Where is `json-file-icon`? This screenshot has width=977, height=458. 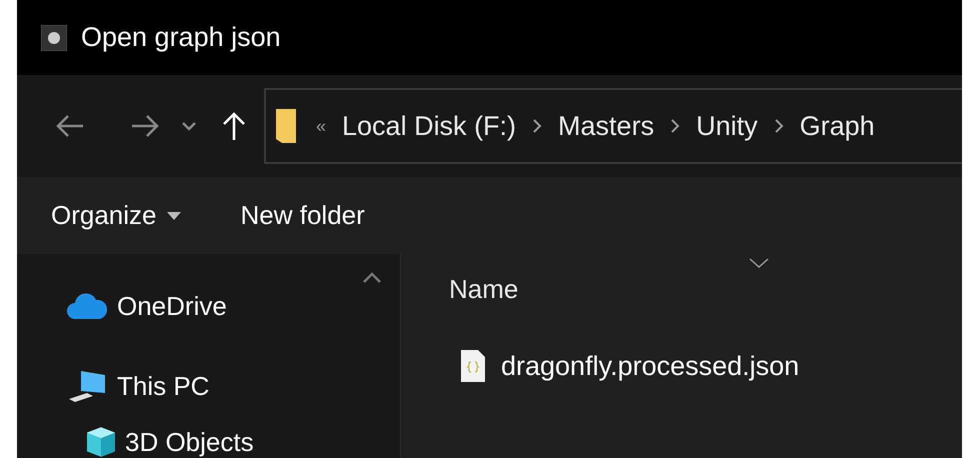 json-file-icon is located at coordinates (473, 366).